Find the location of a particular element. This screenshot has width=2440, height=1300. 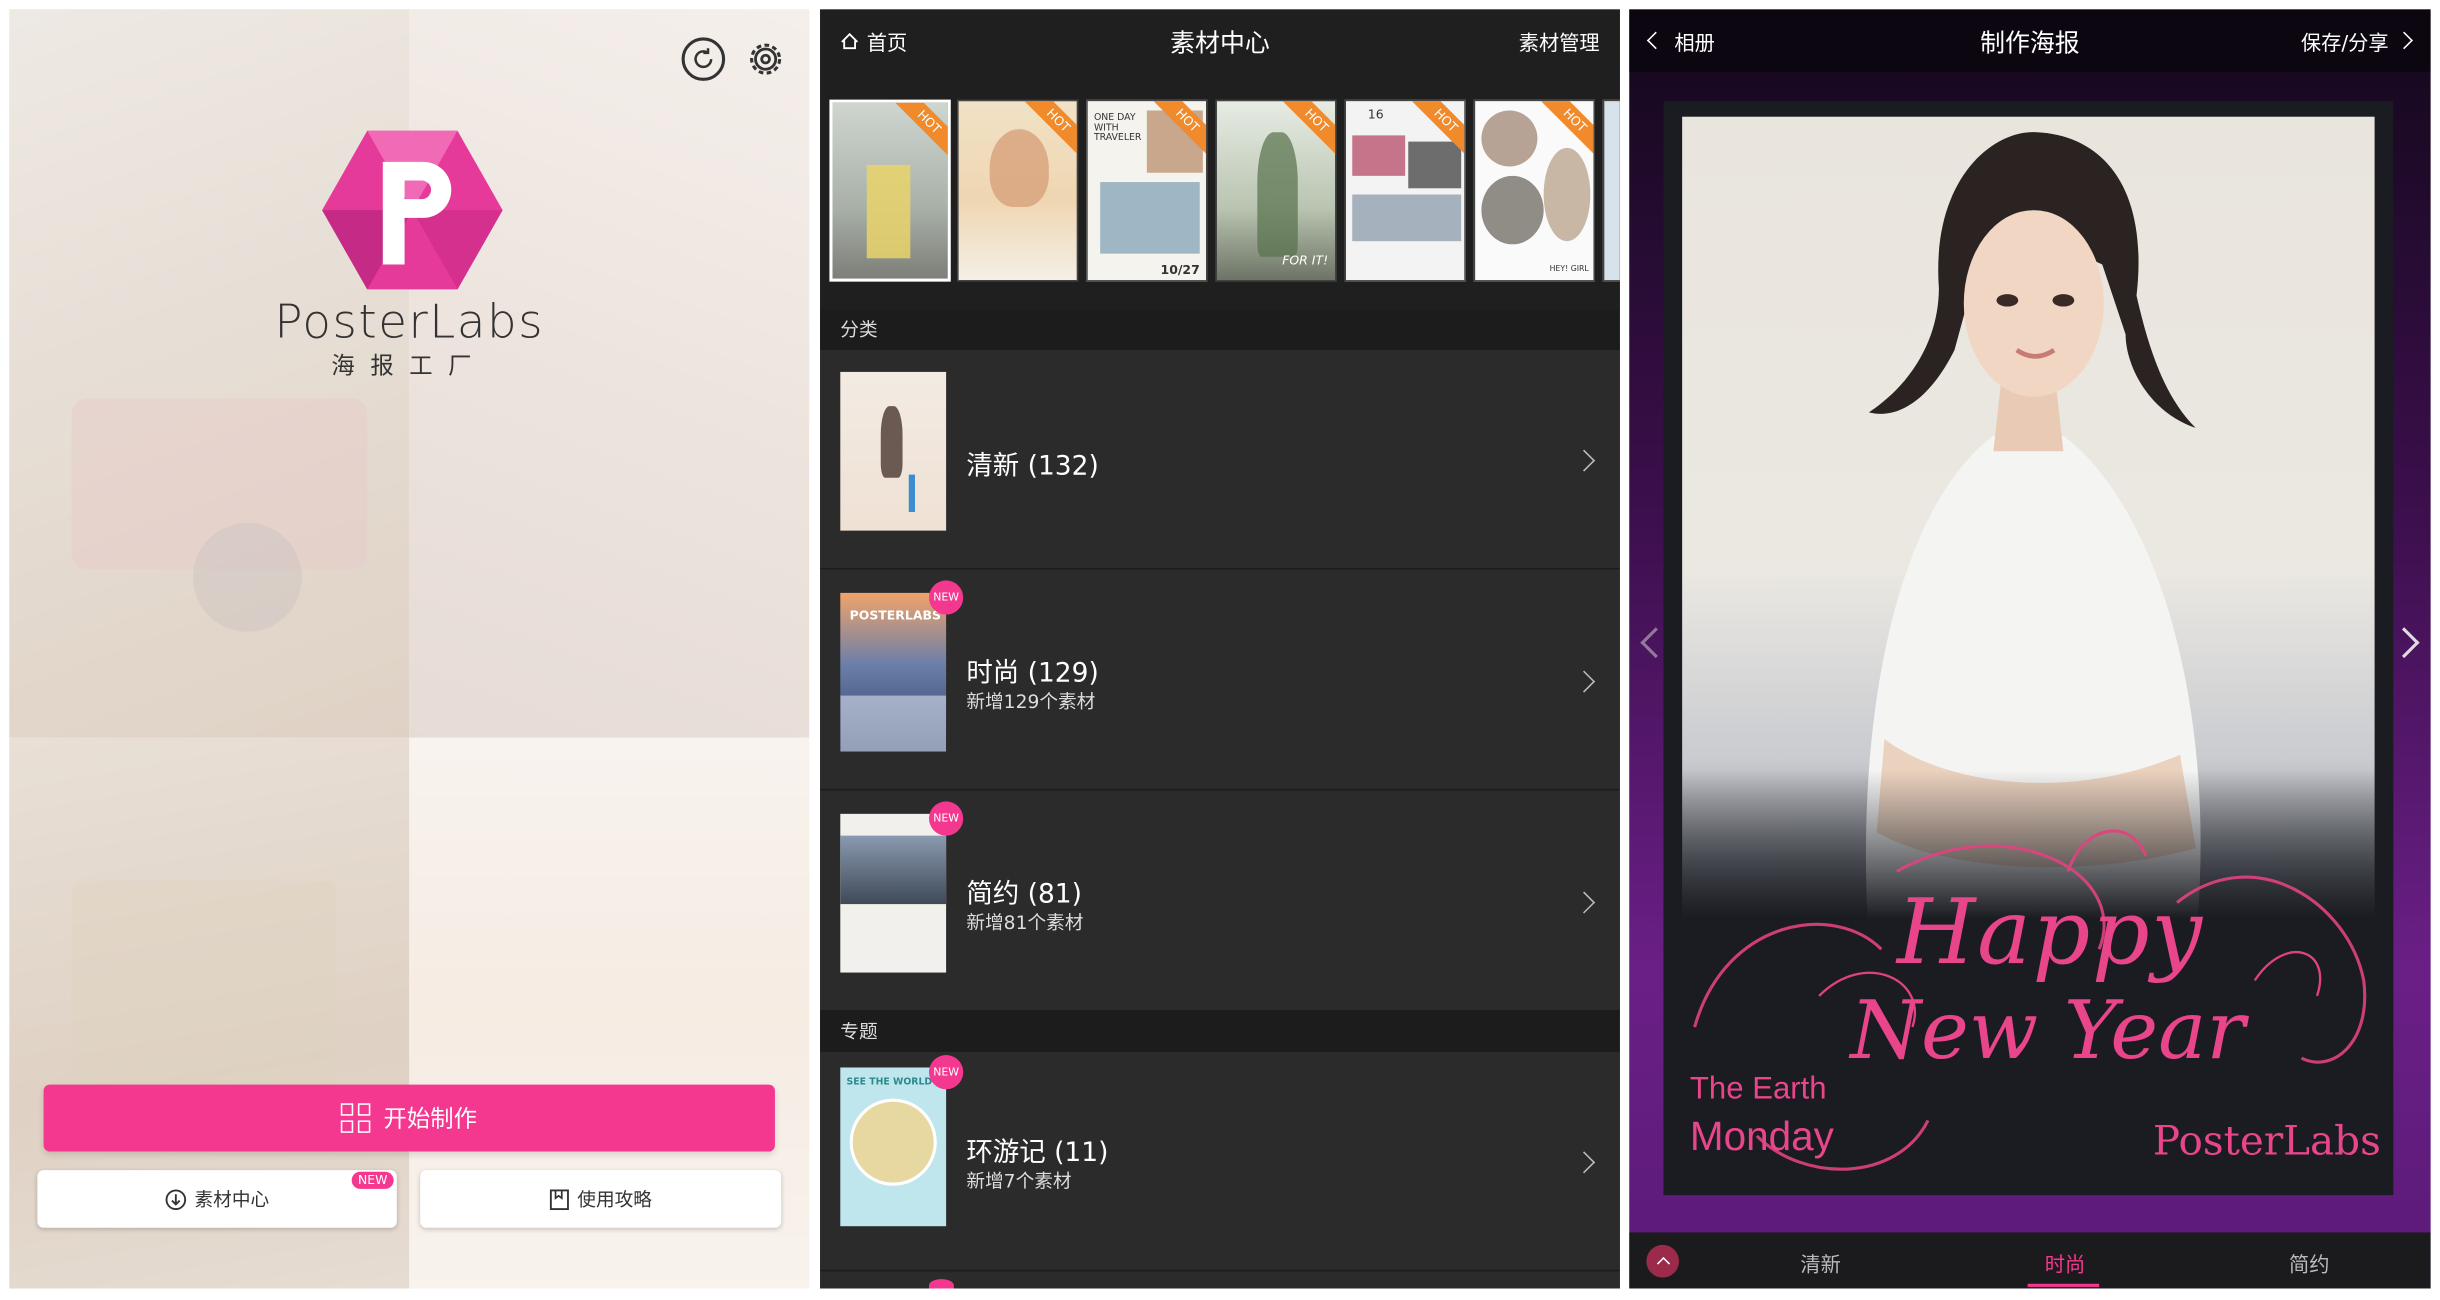

guide-button: 使用攻略 is located at coordinates (601, 1199).